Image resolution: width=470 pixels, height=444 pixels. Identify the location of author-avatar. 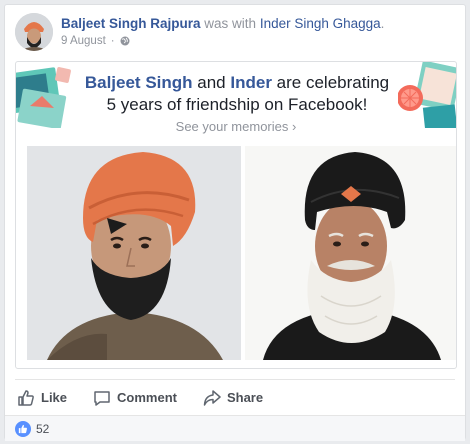
(34, 32).